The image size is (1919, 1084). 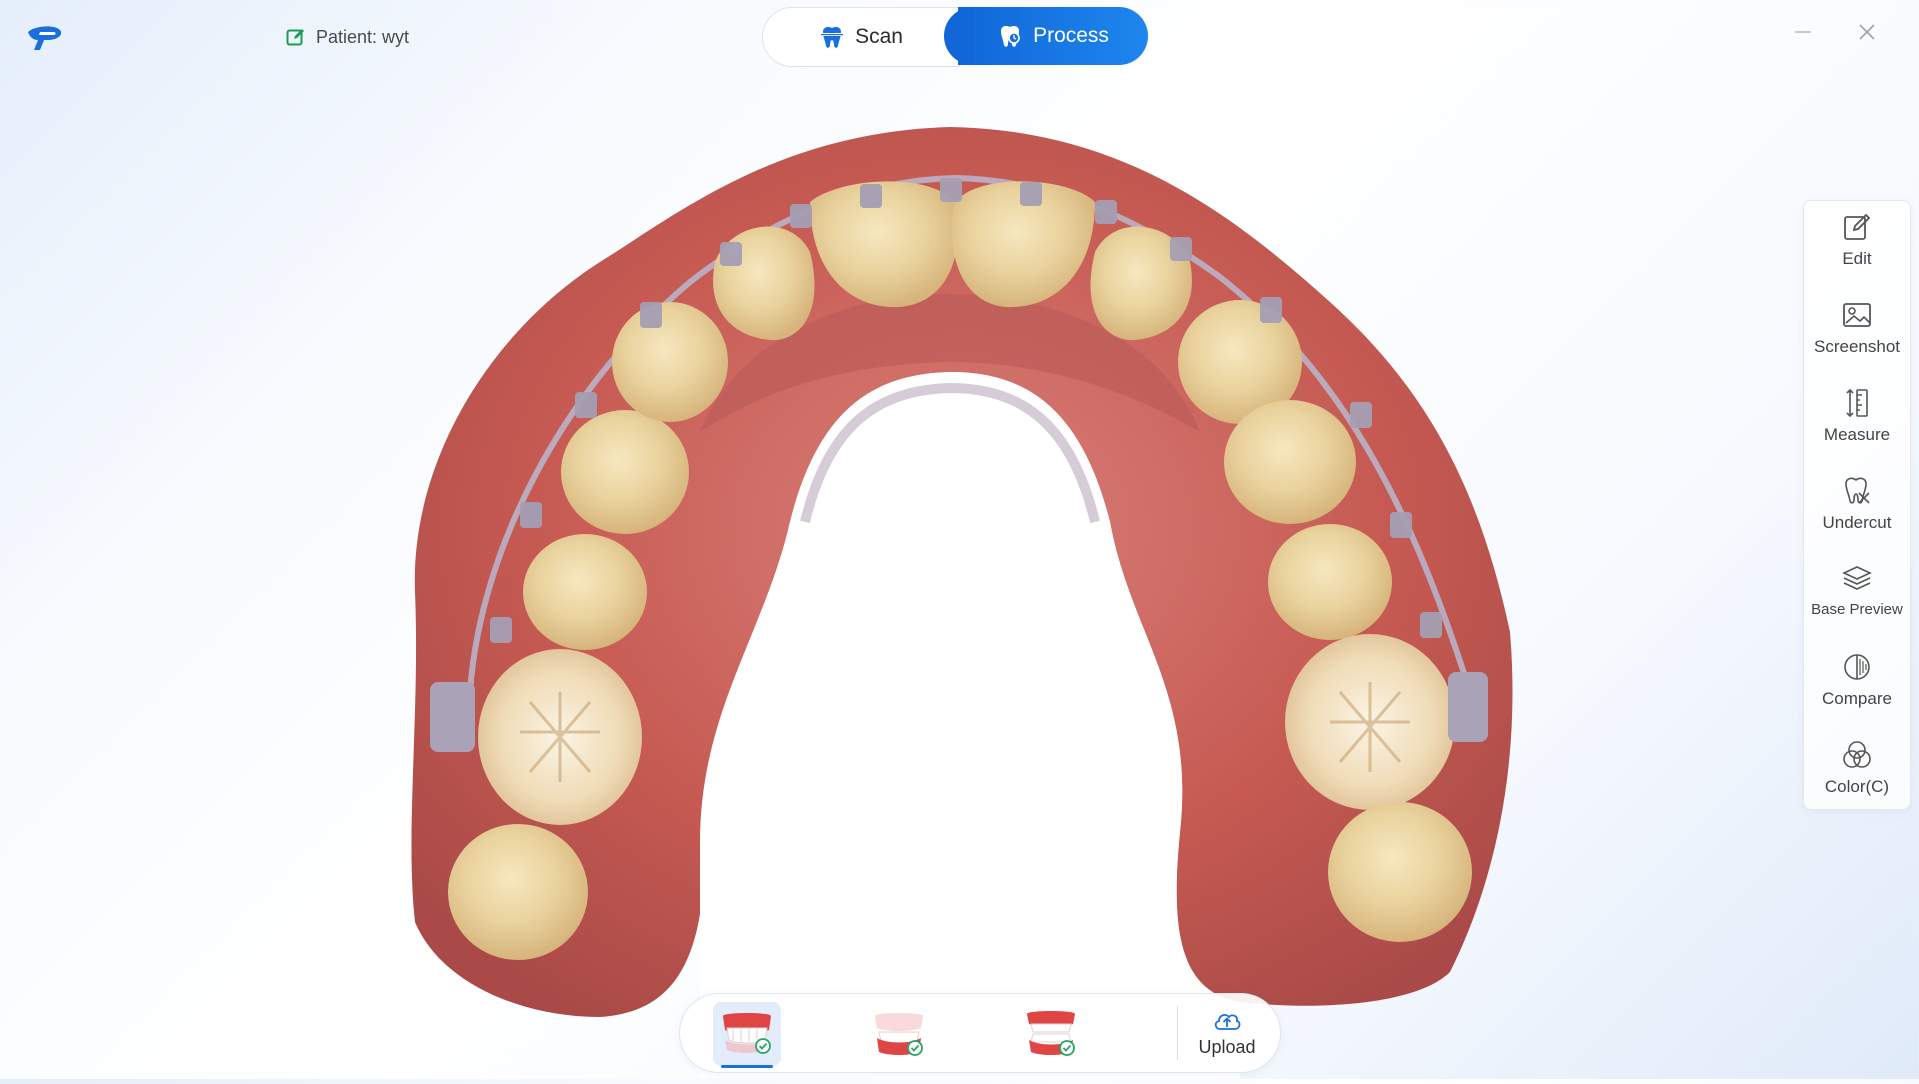 I want to click on edit-patient-icon, so click(x=296, y=37).